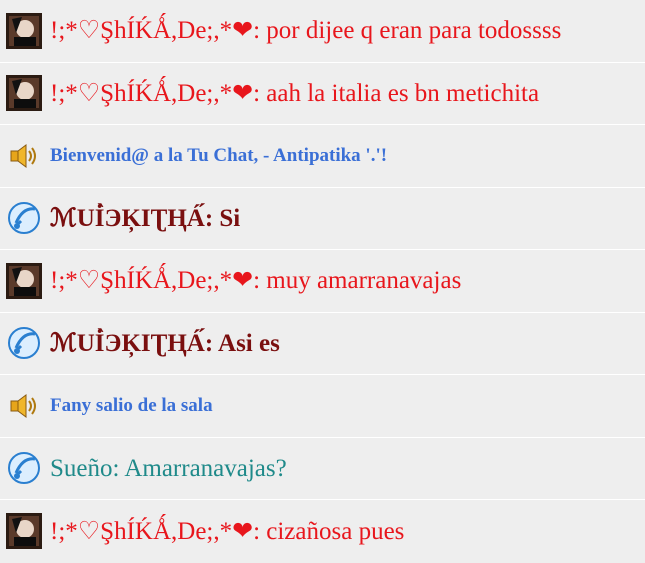  I want to click on chat-message: ℳUİ̀ЭĶIƮҢÁ́: Asi es, so click(322, 344).